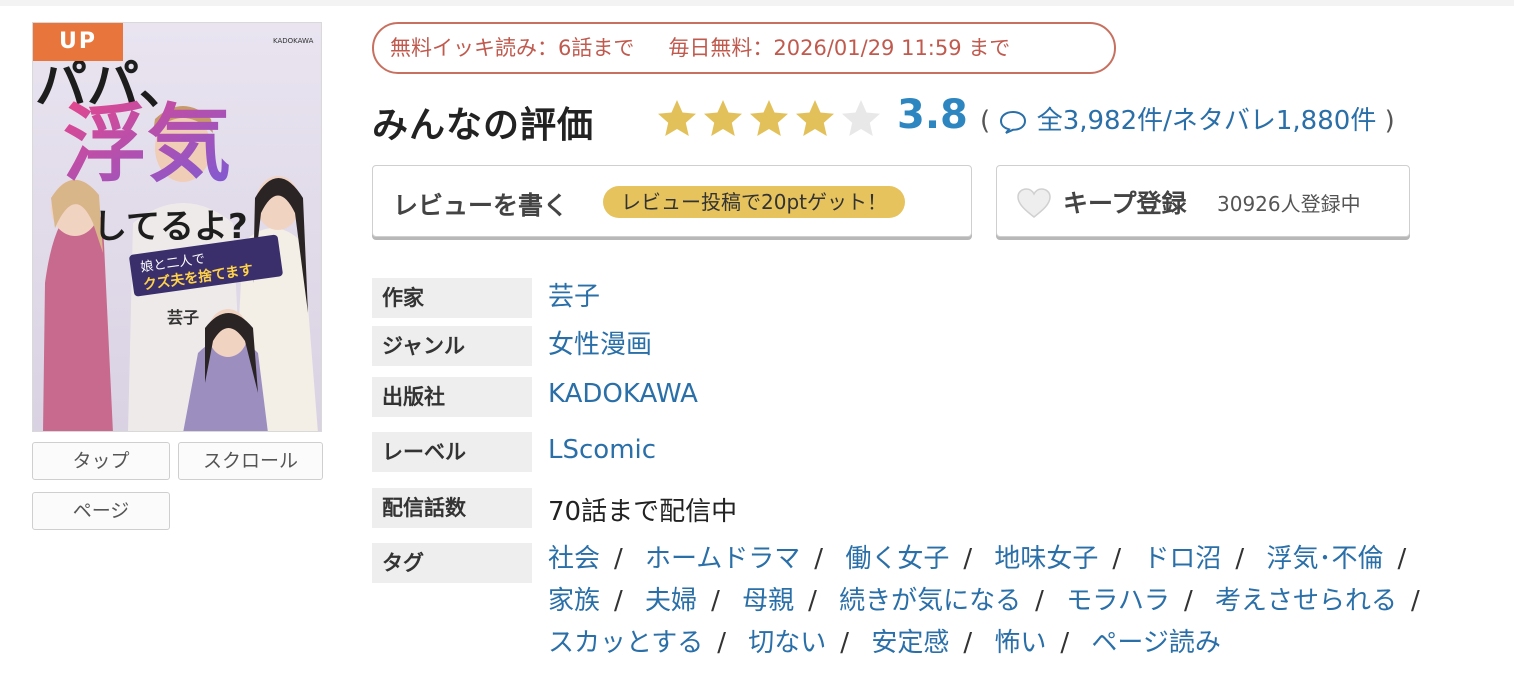 Image resolution: width=1514 pixels, height=700 pixels. I want to click on paren-open: (, so click(985, 121).